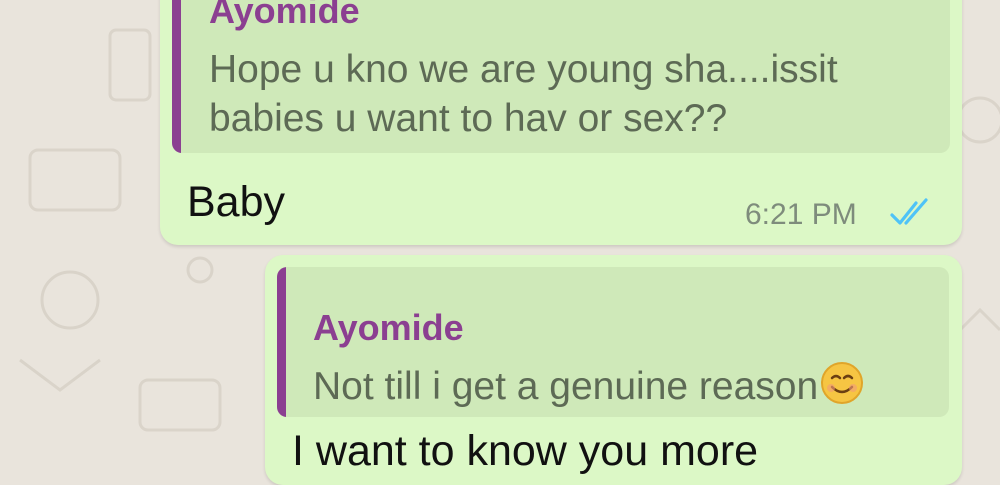  What do you see at coordinates (525, 451) in the screenshot?
I see `message-text: I want to know you more` at bounding box center [525, 451].